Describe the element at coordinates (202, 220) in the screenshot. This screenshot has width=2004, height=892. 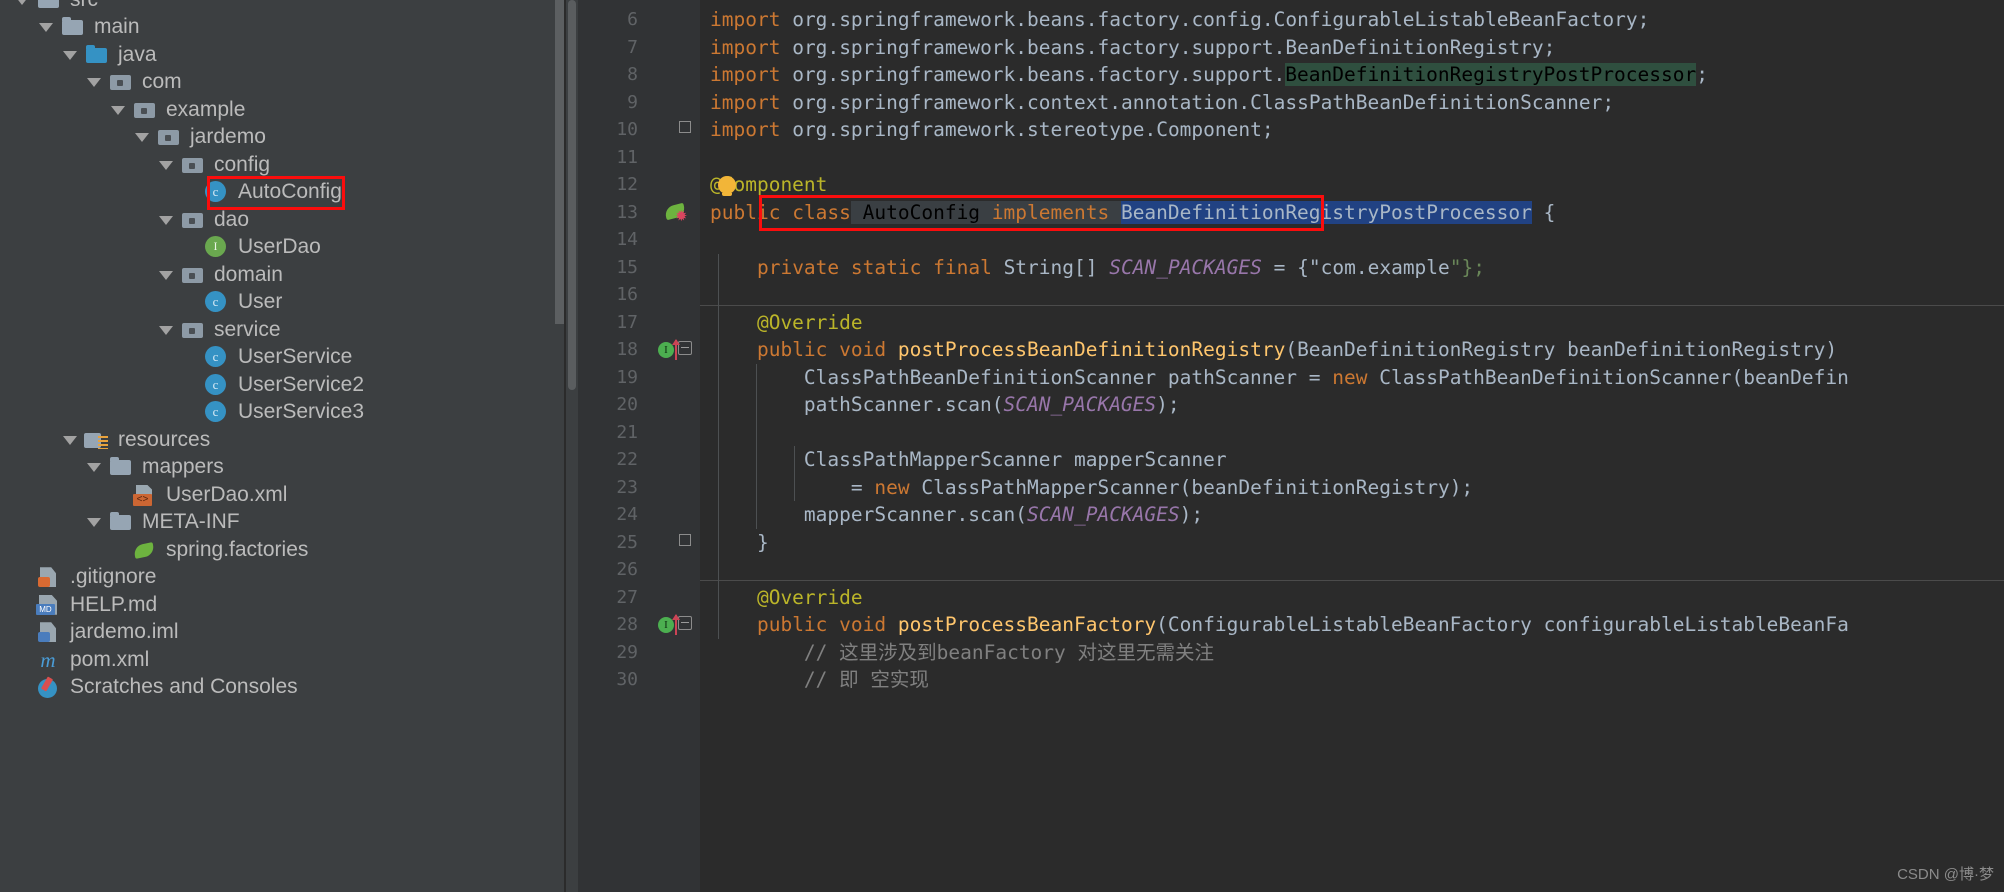
I see `tree-item-dao: dao` at that location.